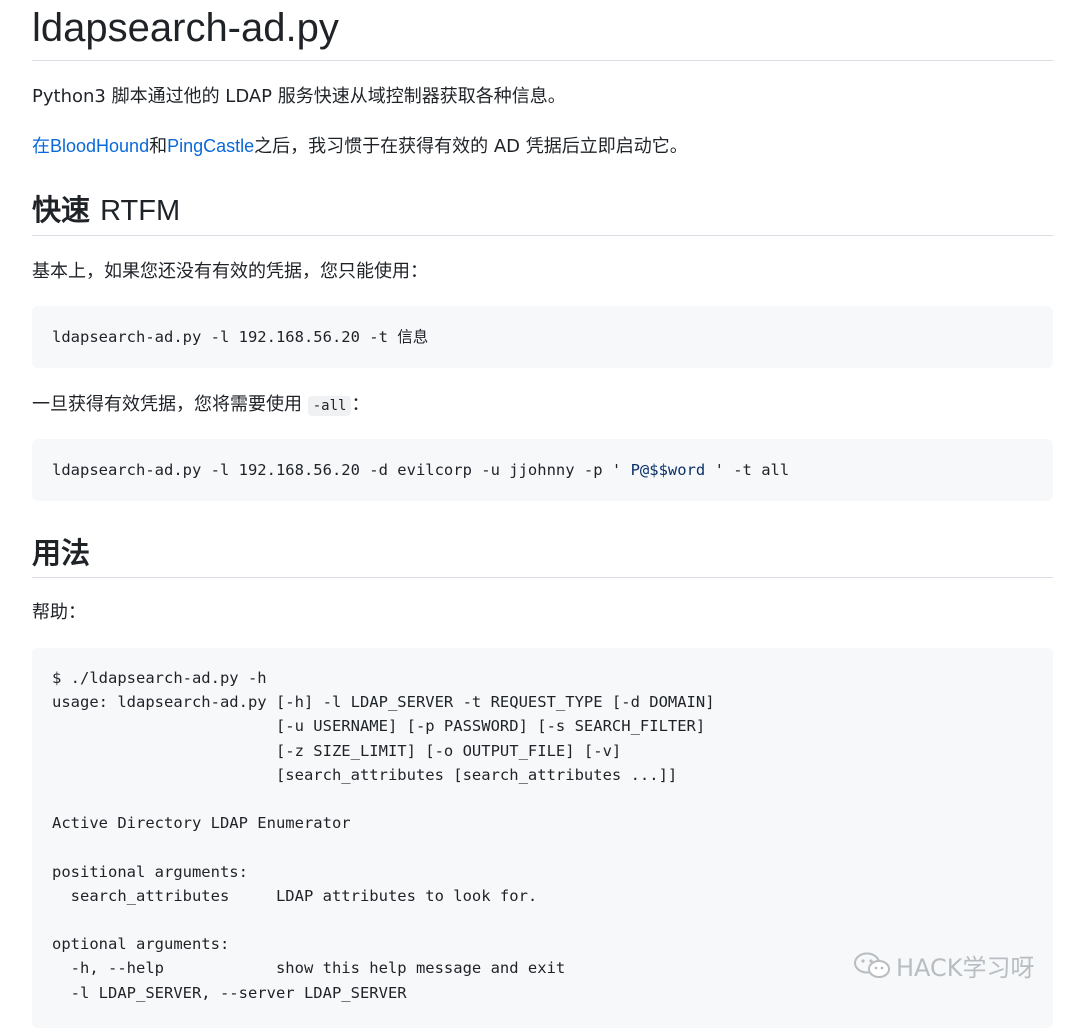 The height and width of the screenshot is (1028, 1080). Describe the element at coordinates (61, 210) in the screenshot. I see `heading-cn: 快速` at that location.